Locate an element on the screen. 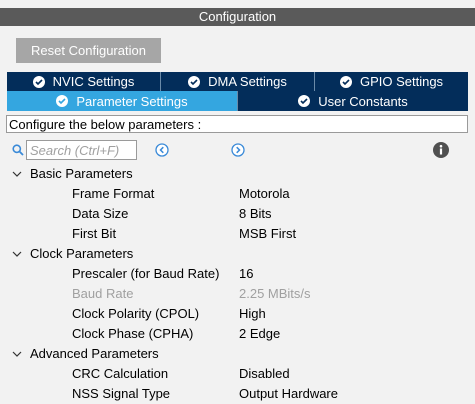 This screenshot has width=475, height=404. param-value: Disabled is located at coordinates (264, 373).